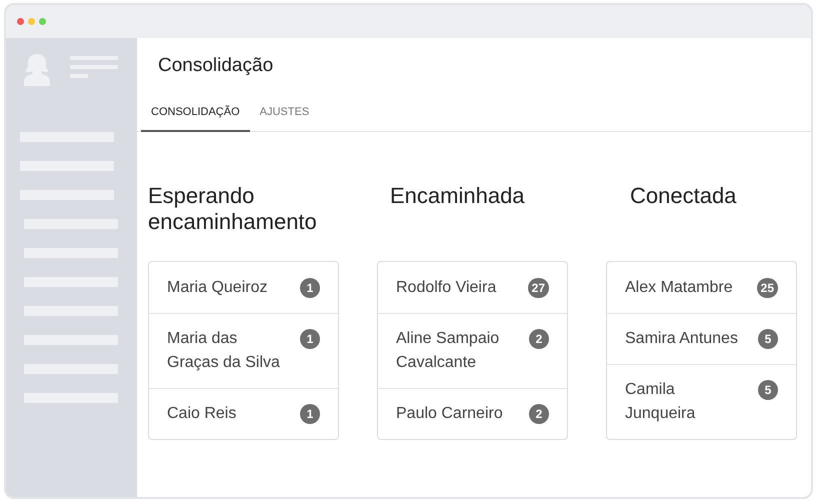 Image resolution: width=819 pixels, height=504 pixels. What do you see at coordinates (679, 288) in the screenshot?
I see `person-name: Alex Matambre` at bounding box center [679, 288].